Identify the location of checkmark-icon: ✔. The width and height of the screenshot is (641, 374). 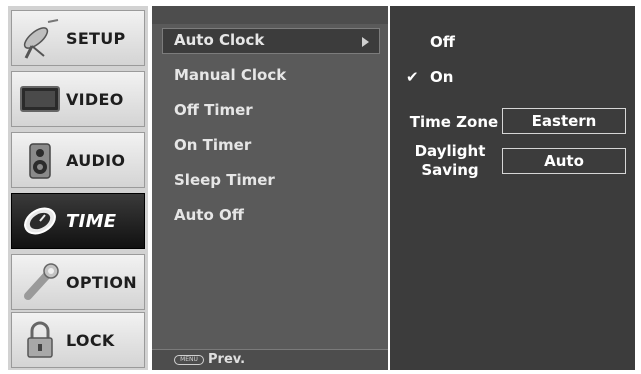
(412, 77).